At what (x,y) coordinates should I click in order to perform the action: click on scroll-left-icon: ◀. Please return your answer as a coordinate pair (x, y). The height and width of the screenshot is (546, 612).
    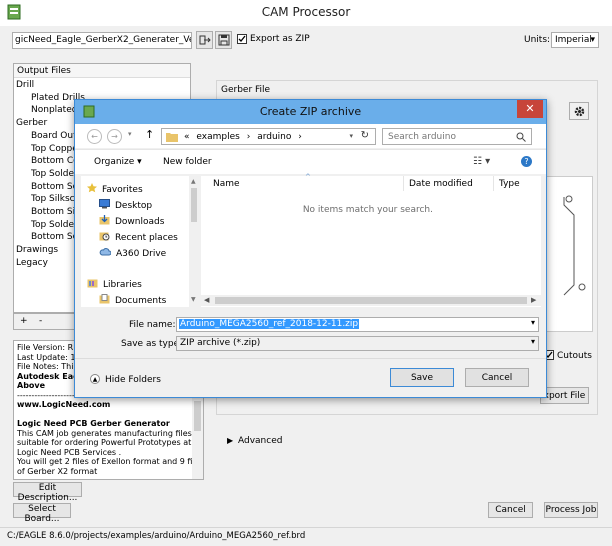
    Looking at the image, I should click on (206, 300).